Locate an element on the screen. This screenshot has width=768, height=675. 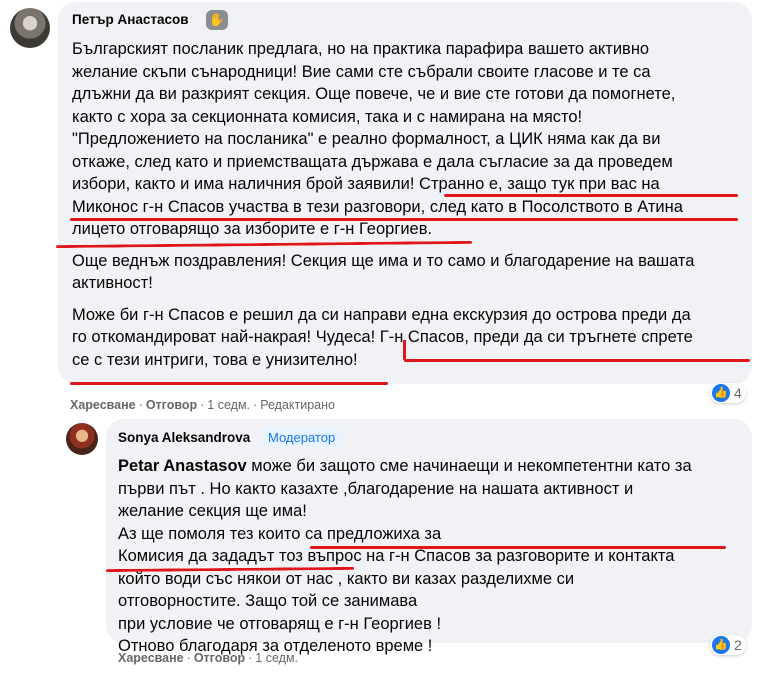
reaction-summary: 👍 4 is located at coordinates (728, 393).